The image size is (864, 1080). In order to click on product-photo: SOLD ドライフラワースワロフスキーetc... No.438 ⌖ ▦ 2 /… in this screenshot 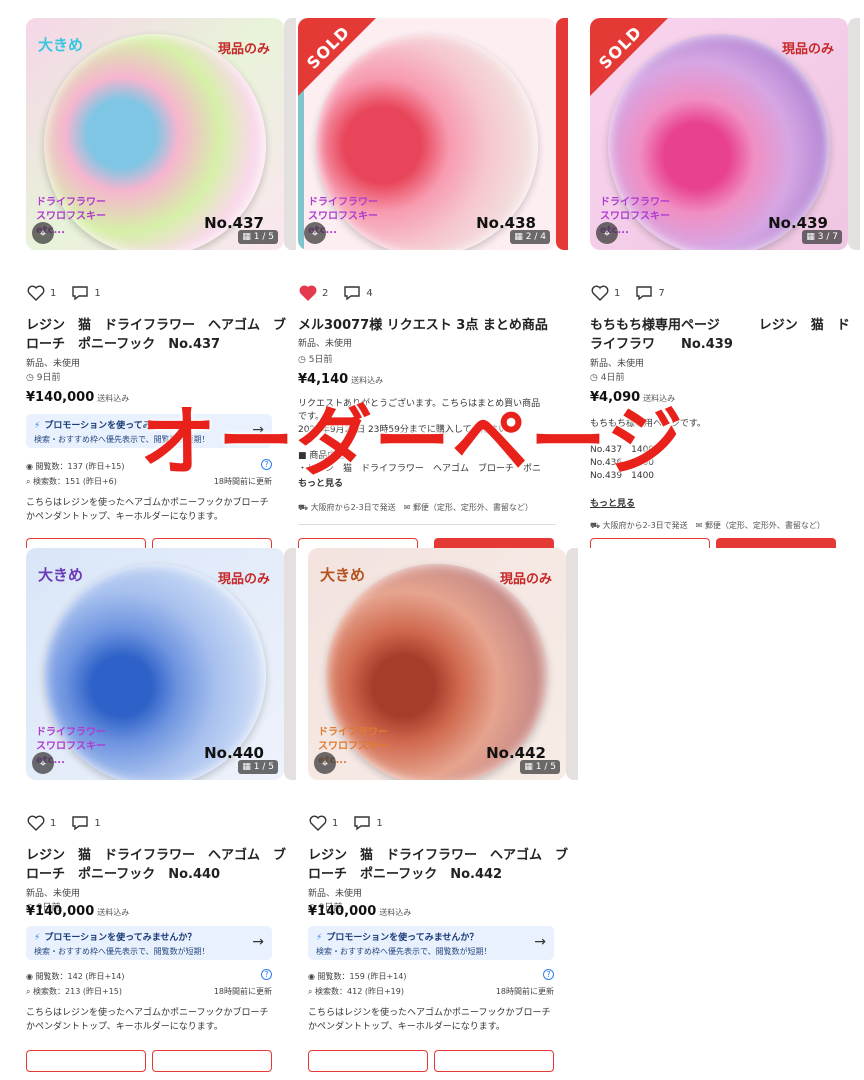, I will do `click(427, 134)`.